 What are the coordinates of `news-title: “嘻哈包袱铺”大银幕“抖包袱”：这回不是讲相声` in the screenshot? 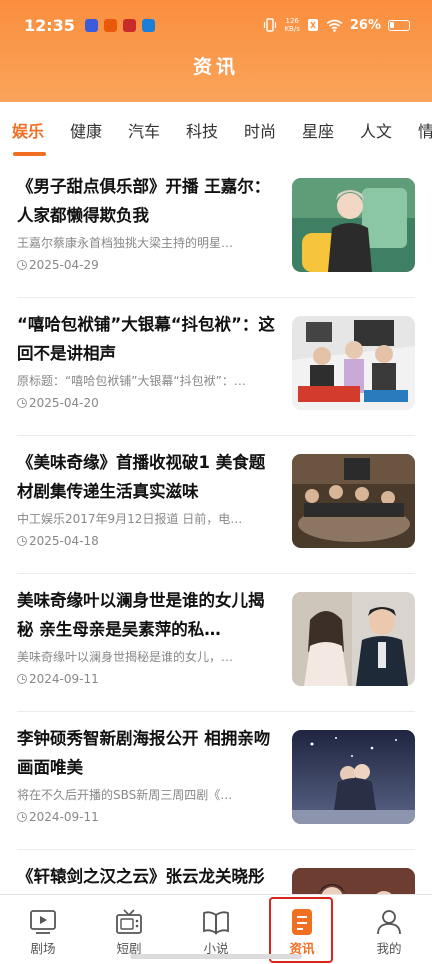 It's located at (146, 339).